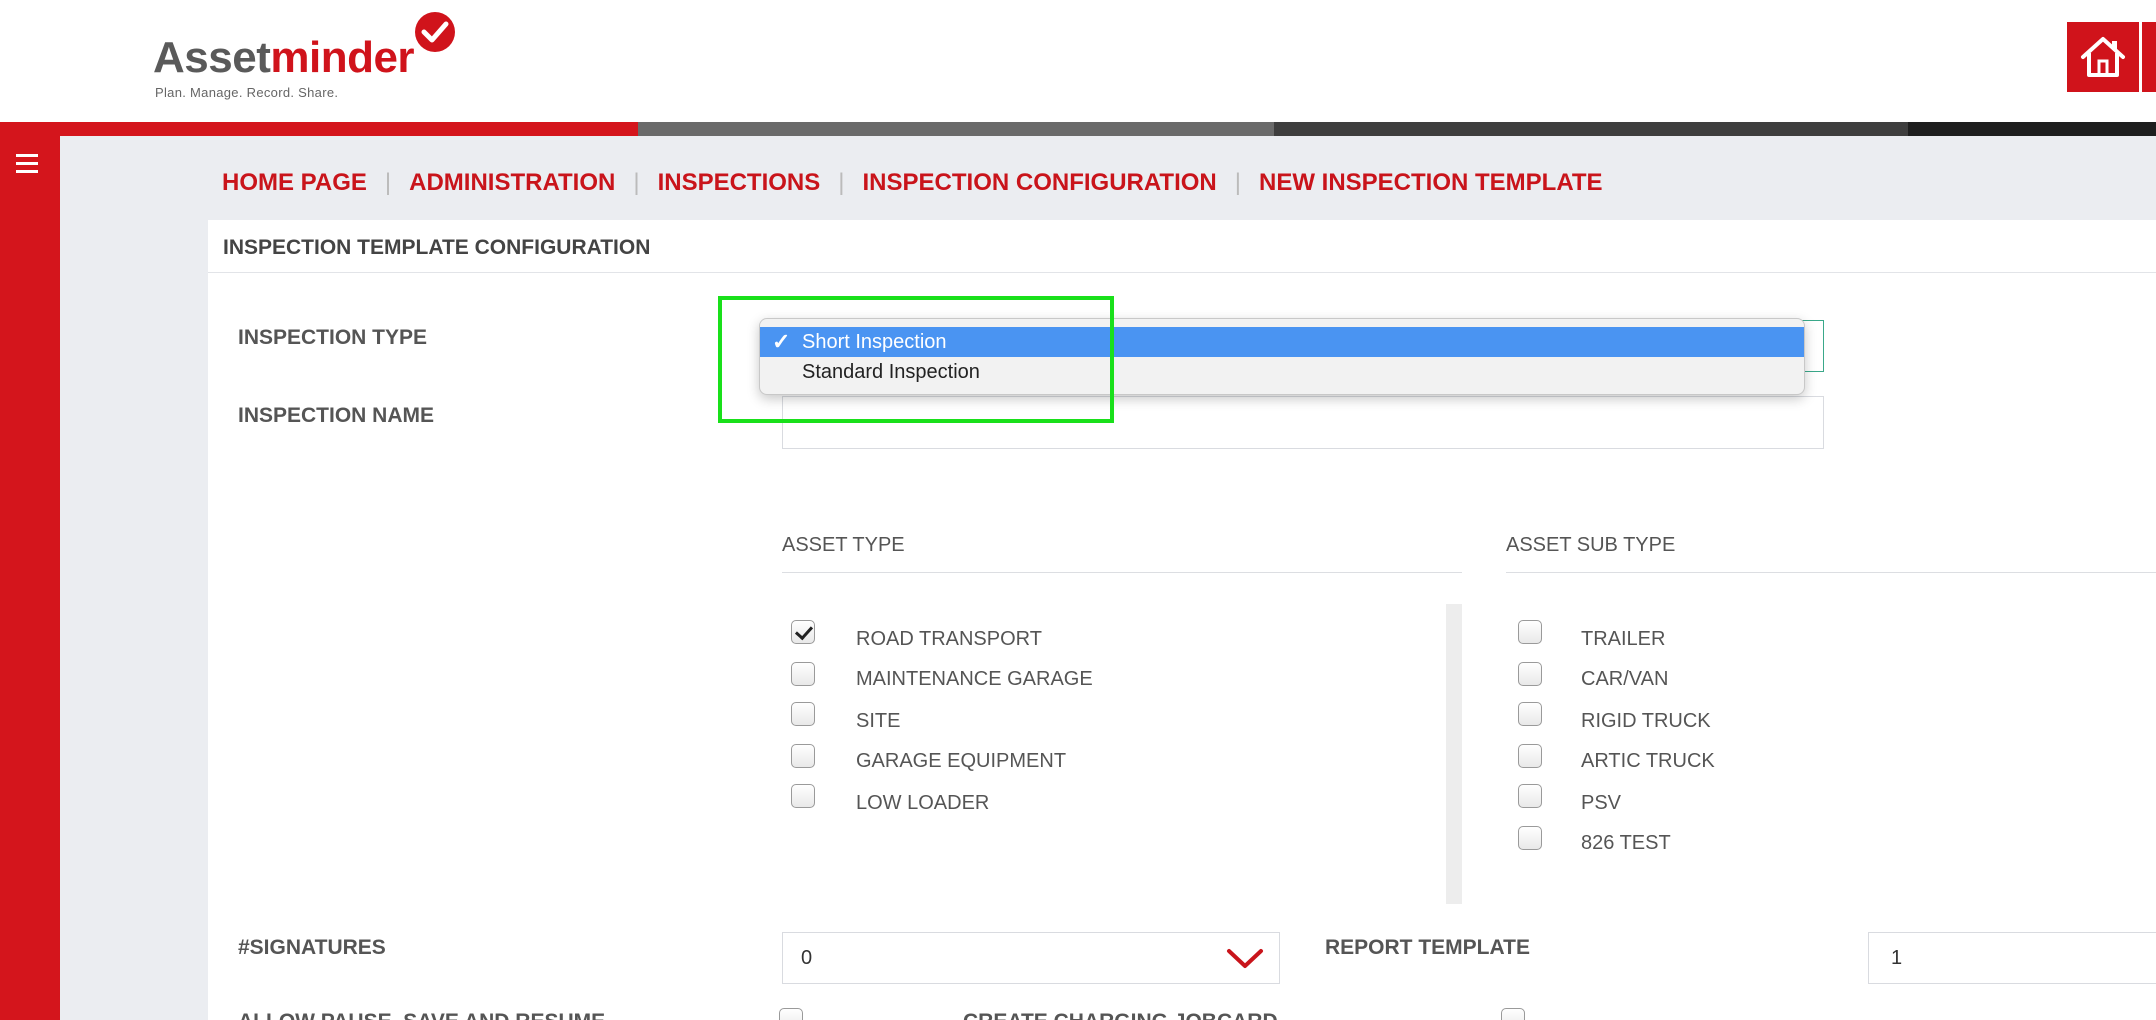  I want to click on assetminder-logo: Assetminder Plan. Manage. Record. Share., so click(308, 55).